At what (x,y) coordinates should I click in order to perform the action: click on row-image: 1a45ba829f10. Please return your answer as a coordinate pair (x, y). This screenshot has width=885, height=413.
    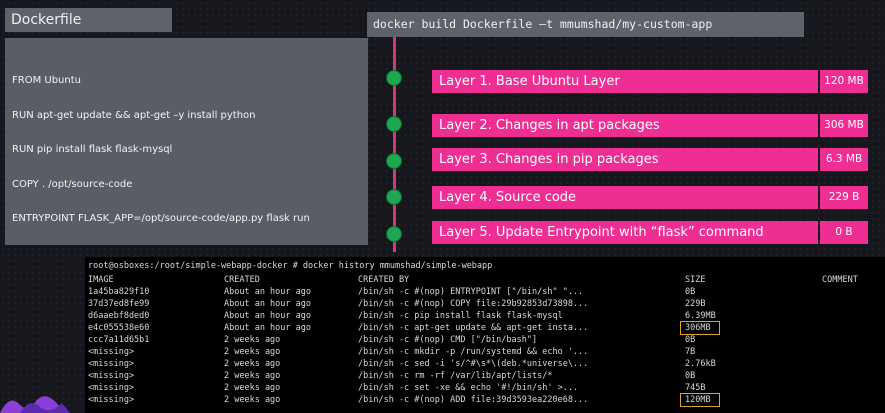
    Looking at the image, I should click on (119, 292).